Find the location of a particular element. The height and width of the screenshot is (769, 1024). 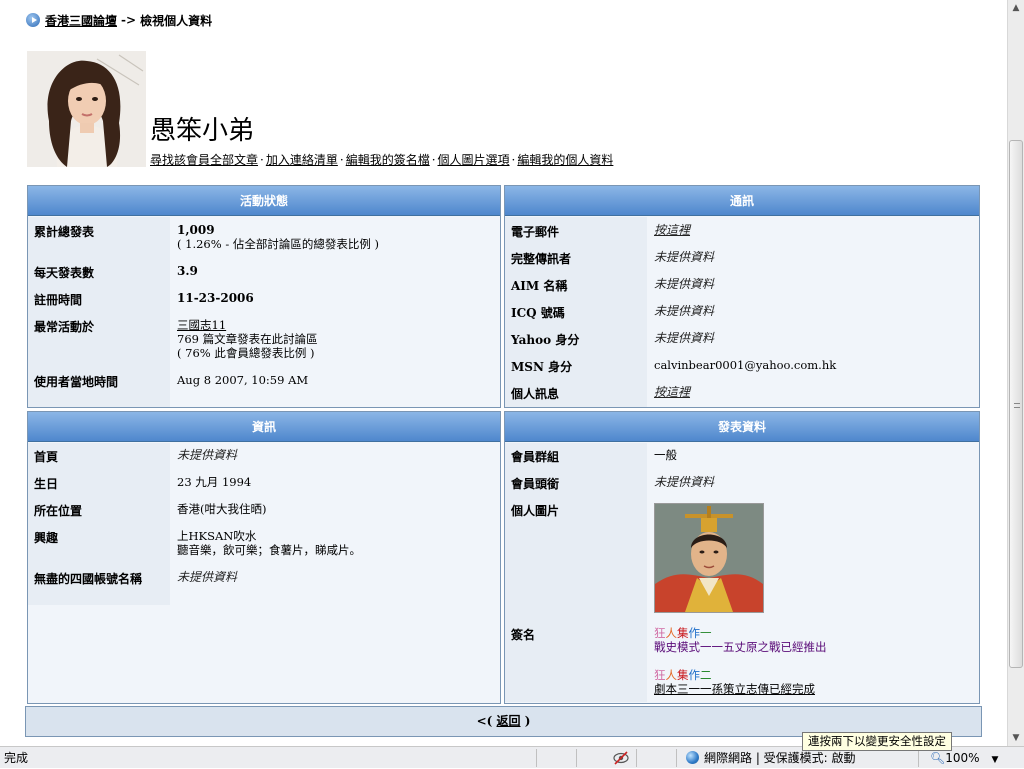

status-text: 完成 is located at coordinates (16, 758).